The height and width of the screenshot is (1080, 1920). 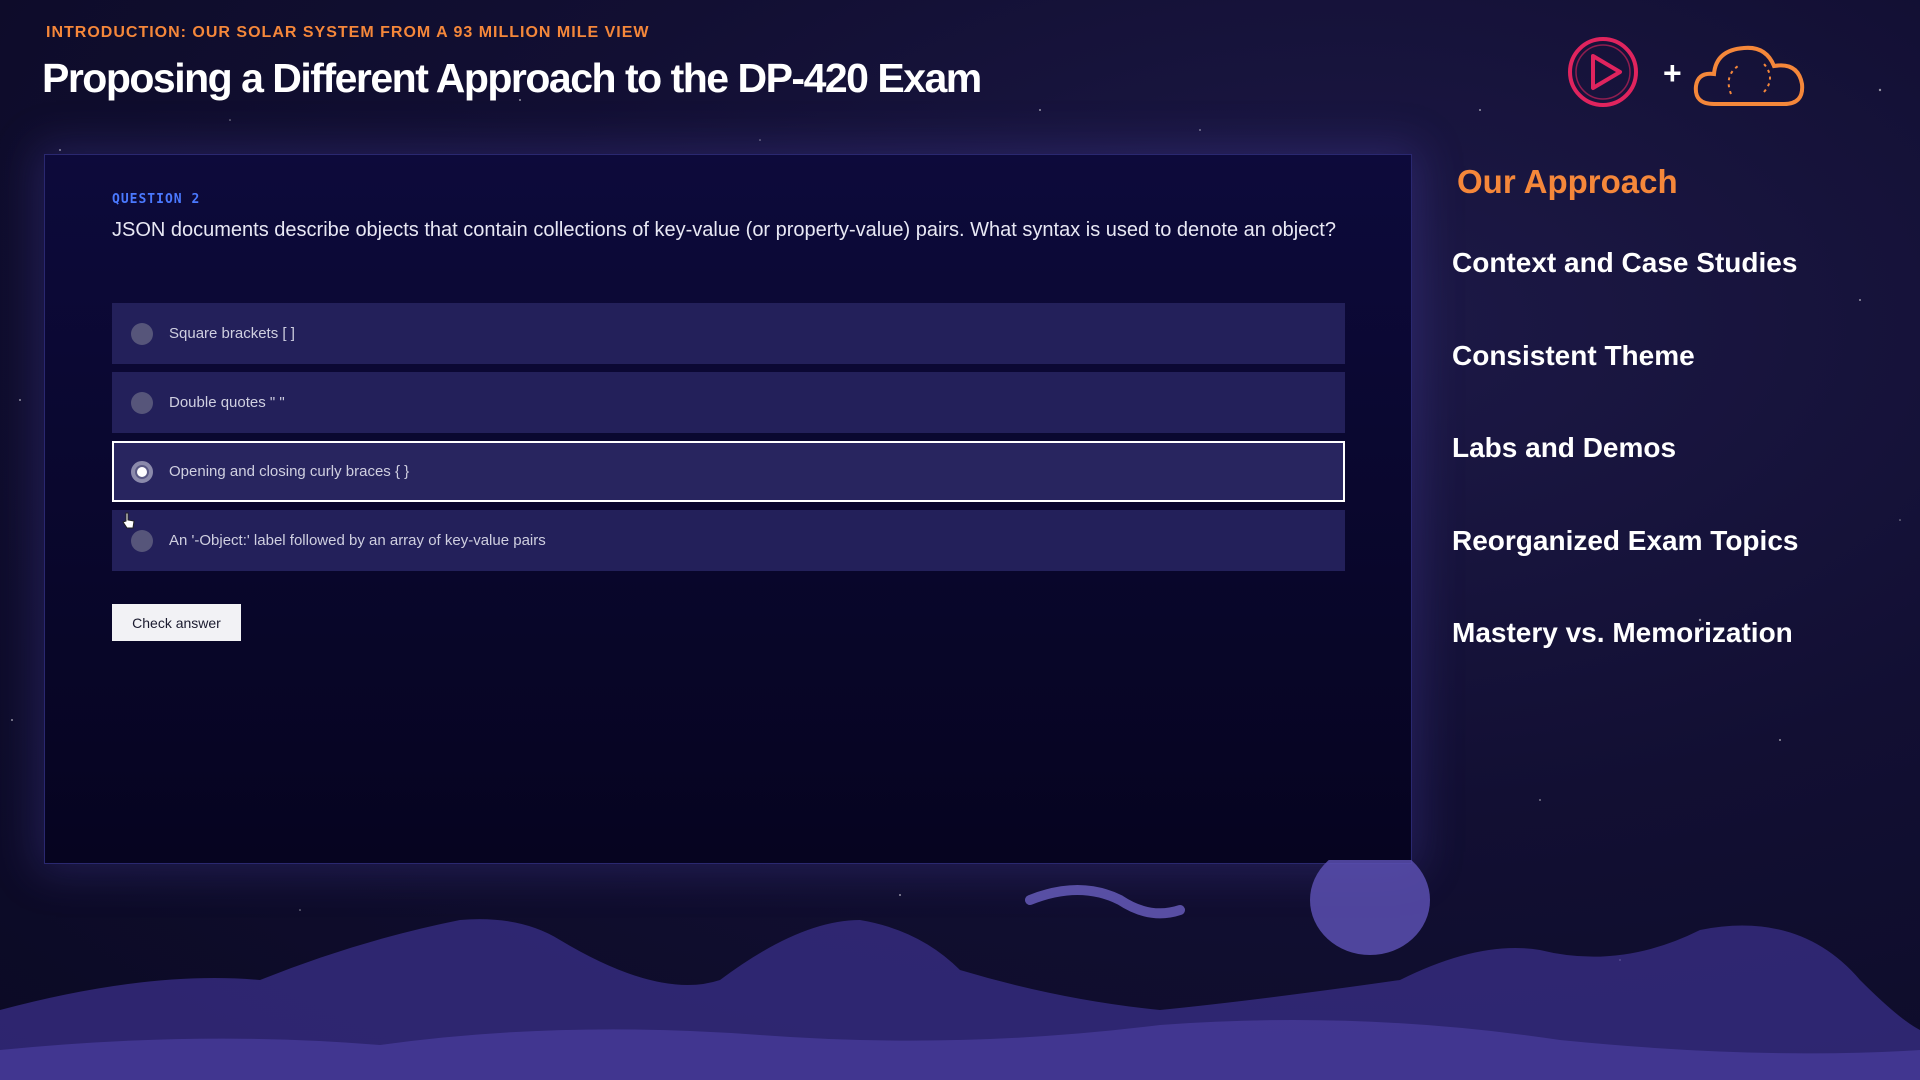 I want to click on answer-option-2: Double quotes " ", so click(x=728, y=402).